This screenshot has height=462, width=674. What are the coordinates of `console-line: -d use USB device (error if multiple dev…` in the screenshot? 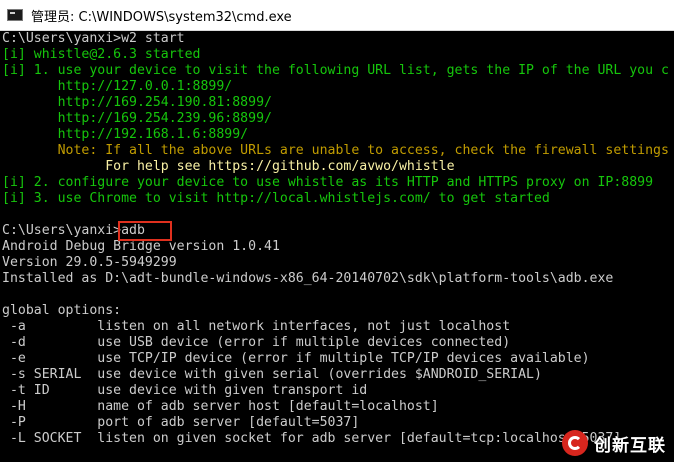 It's located at (256, 342).